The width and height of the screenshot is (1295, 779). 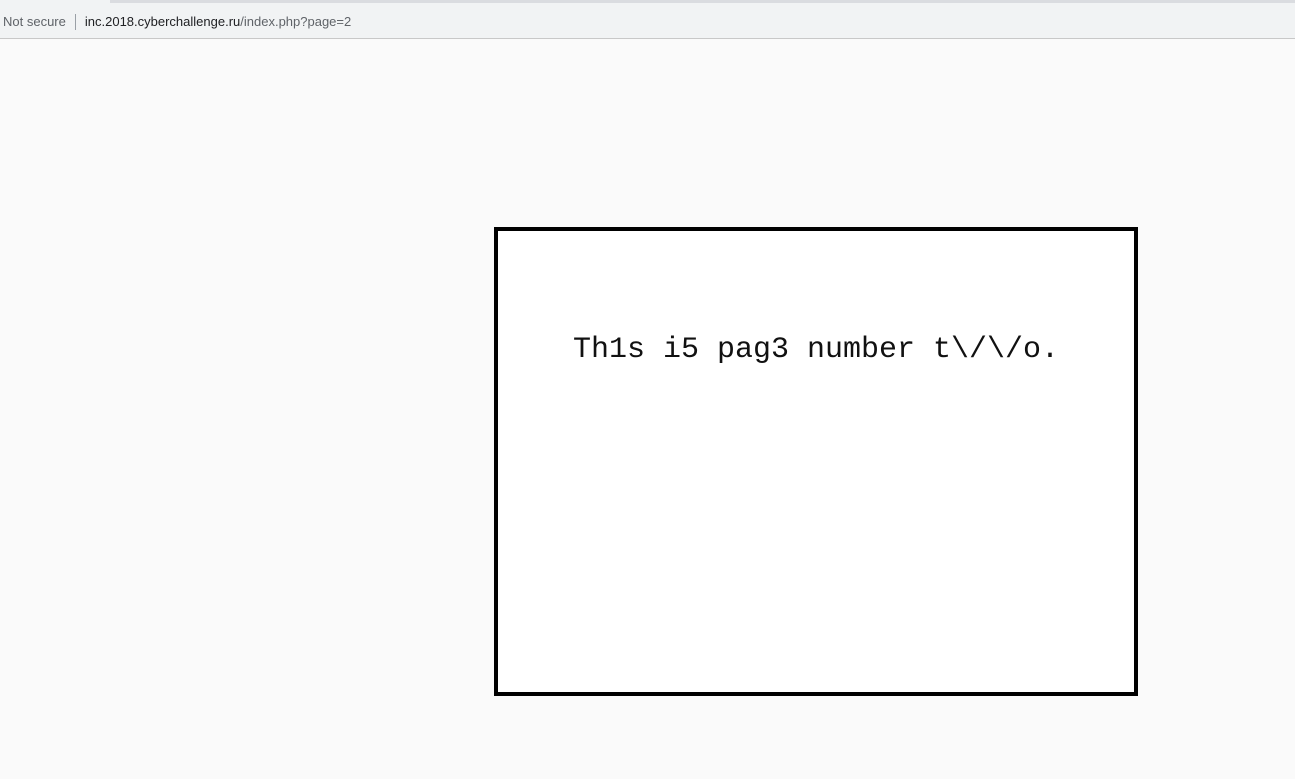 What do you see at coordinates (33, 21) in the screenshot?
I see `security-indicator: Not secure` at bounding box center [33, 21].